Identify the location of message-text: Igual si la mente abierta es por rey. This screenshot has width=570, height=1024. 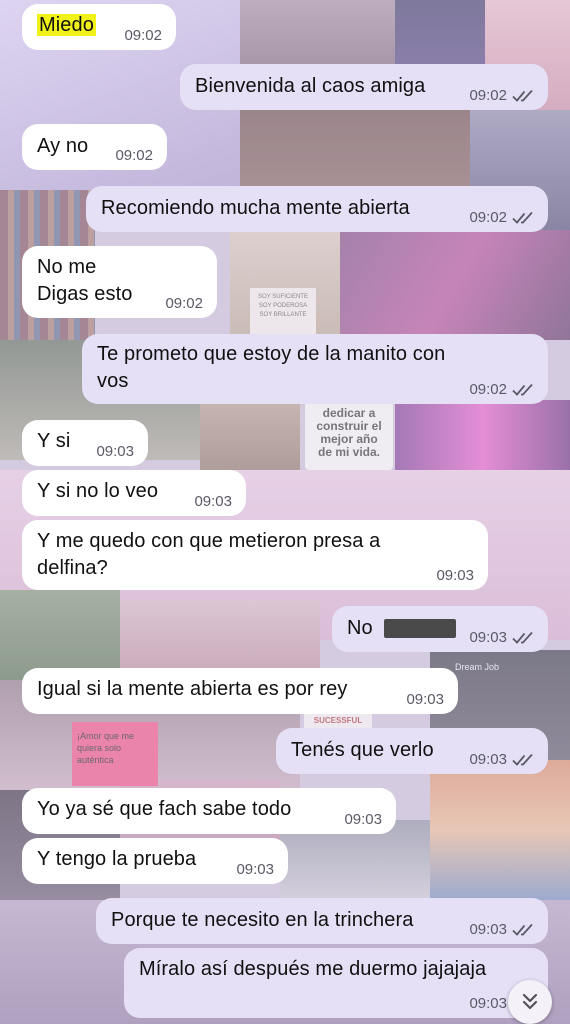
(192, 689).